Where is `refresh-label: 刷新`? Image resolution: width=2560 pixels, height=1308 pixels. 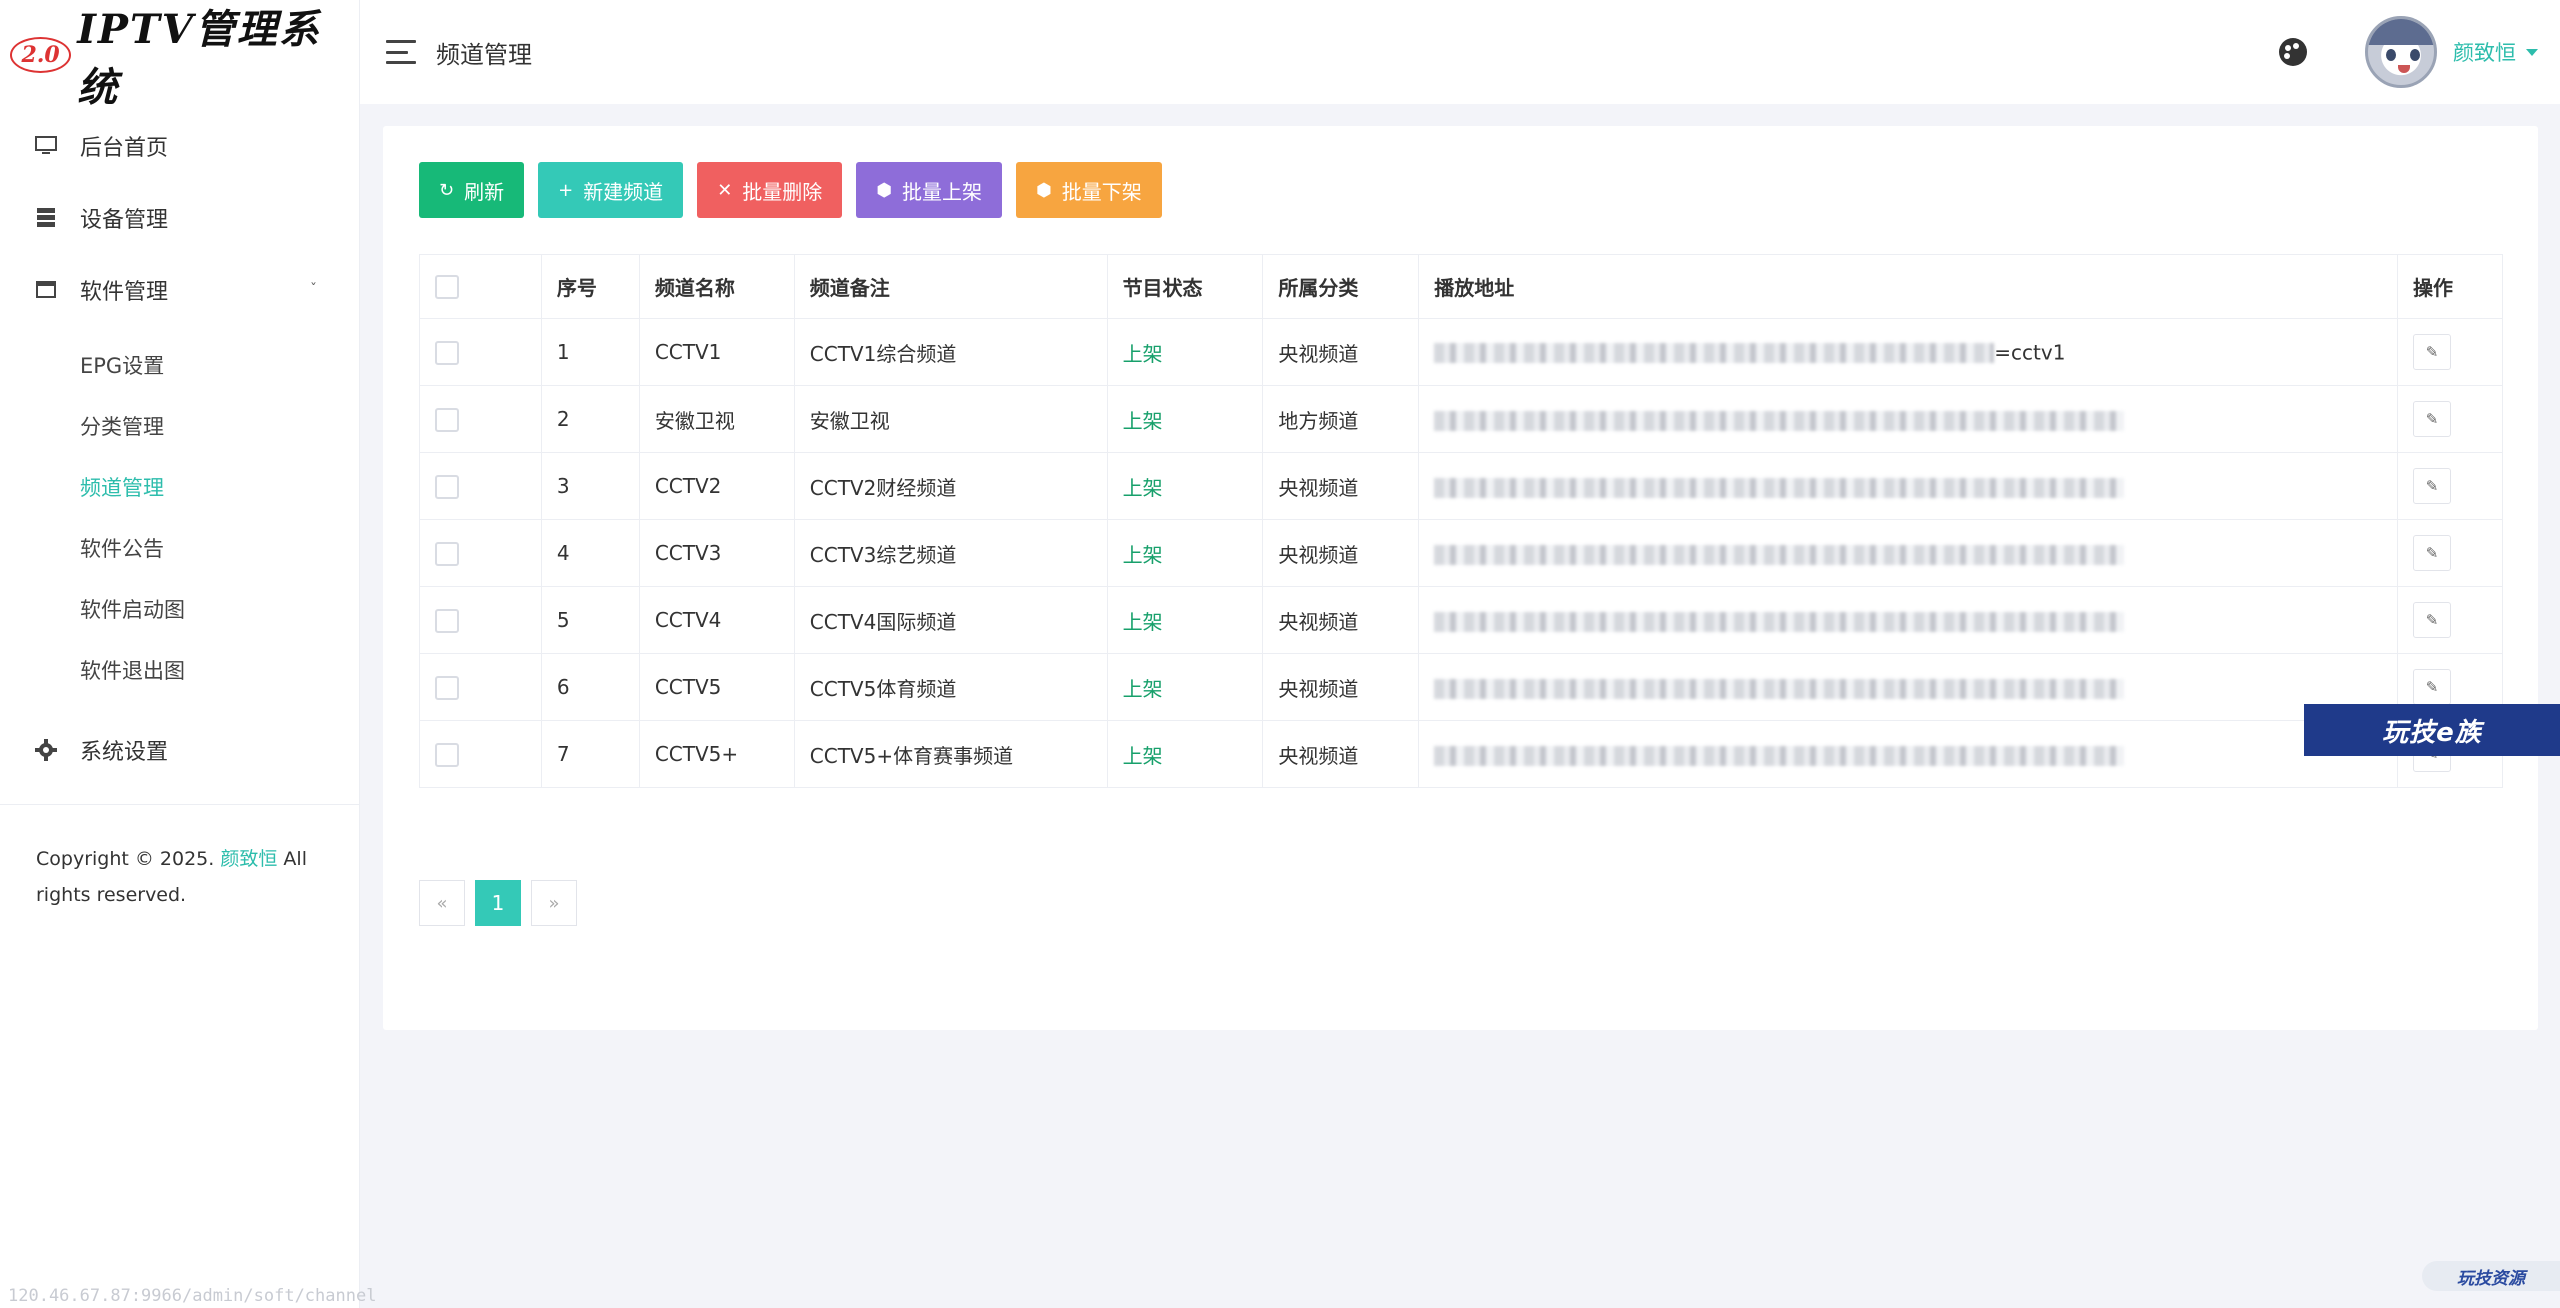
refresh-label: 刷新 is located at coordinates (484, 191).